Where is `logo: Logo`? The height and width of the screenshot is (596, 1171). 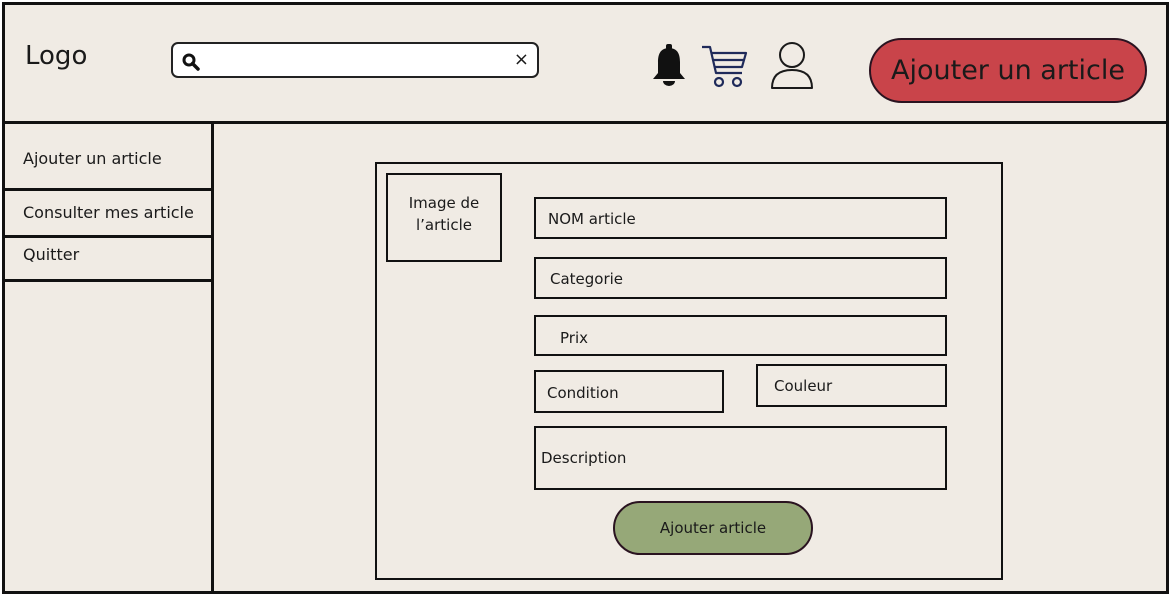
logo: Logo is located at coordinates (56, 56).